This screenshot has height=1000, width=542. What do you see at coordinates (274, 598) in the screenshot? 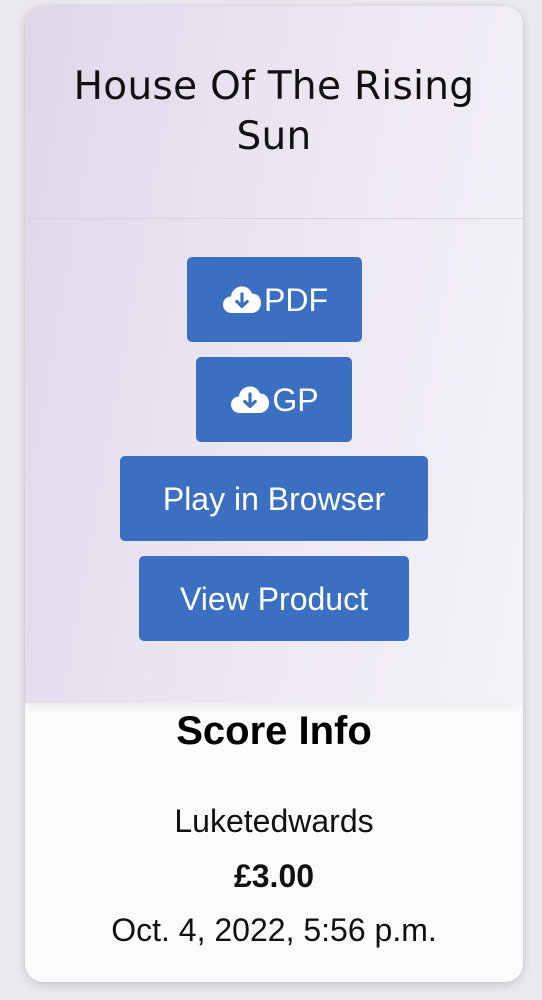
I see `view-product-button: View Product` at bounding box center [274, 598].